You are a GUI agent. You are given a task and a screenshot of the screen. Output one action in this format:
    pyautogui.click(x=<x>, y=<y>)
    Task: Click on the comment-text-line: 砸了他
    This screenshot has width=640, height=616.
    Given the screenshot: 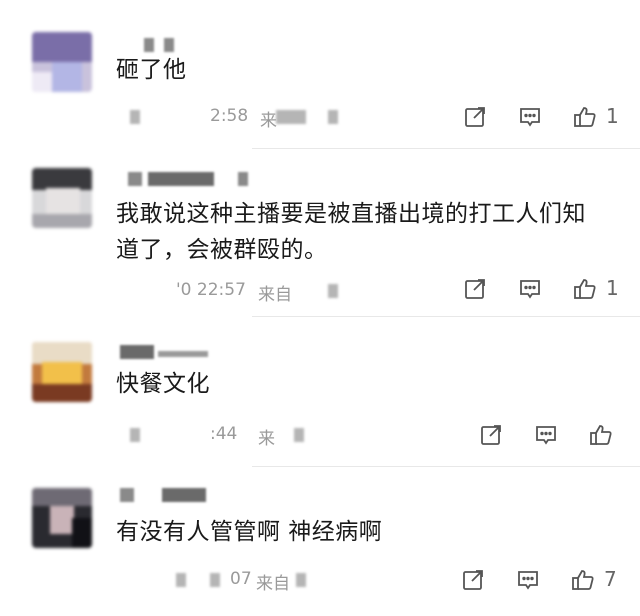 What is the action you would take?
    pyautogui.click(x=151, y=70)
    